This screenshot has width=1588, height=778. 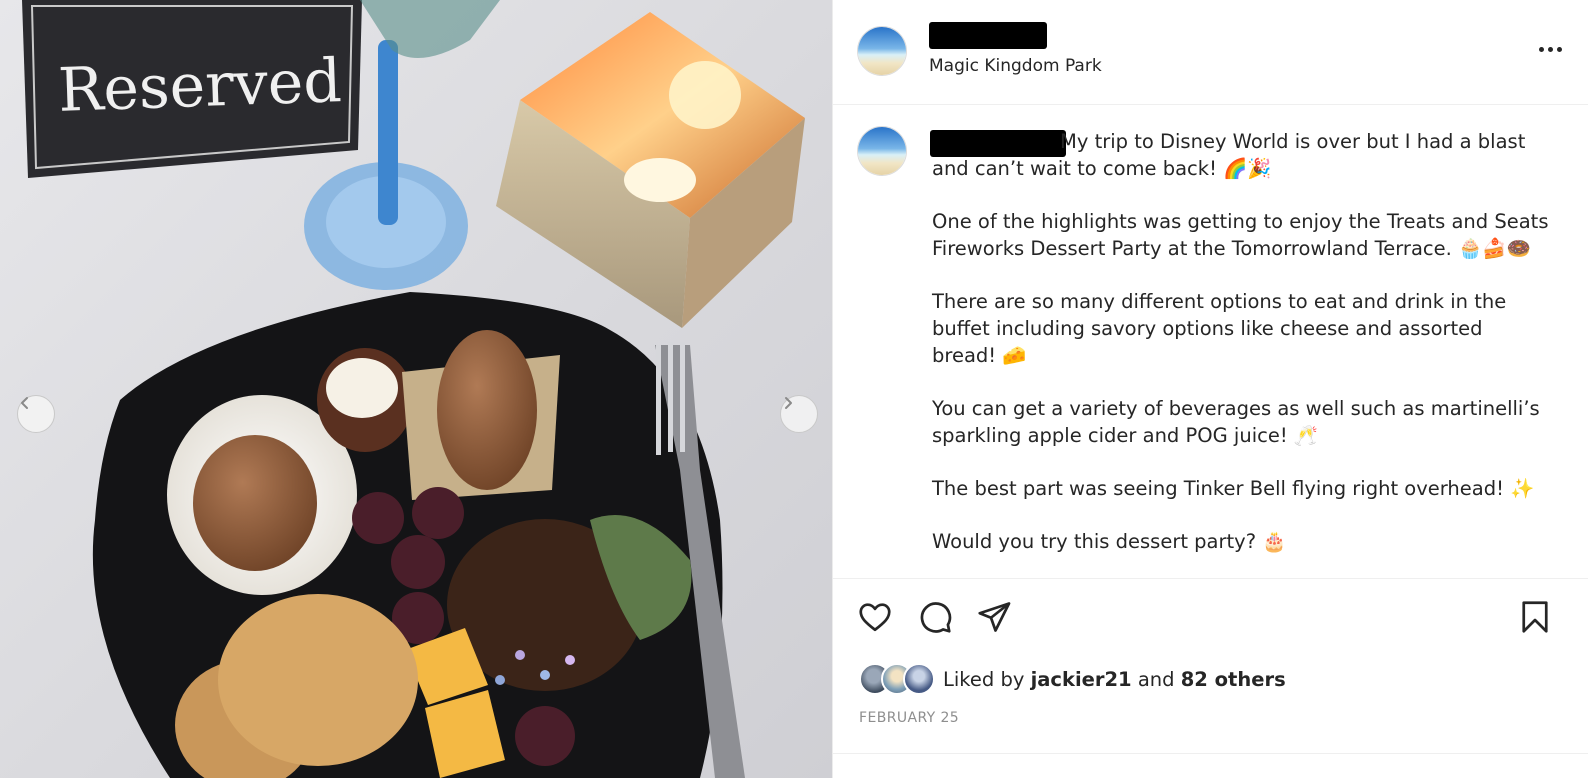 I want to click on likes-text: Liked by jackier21 and 82 others, so click(x=1114, y=679).